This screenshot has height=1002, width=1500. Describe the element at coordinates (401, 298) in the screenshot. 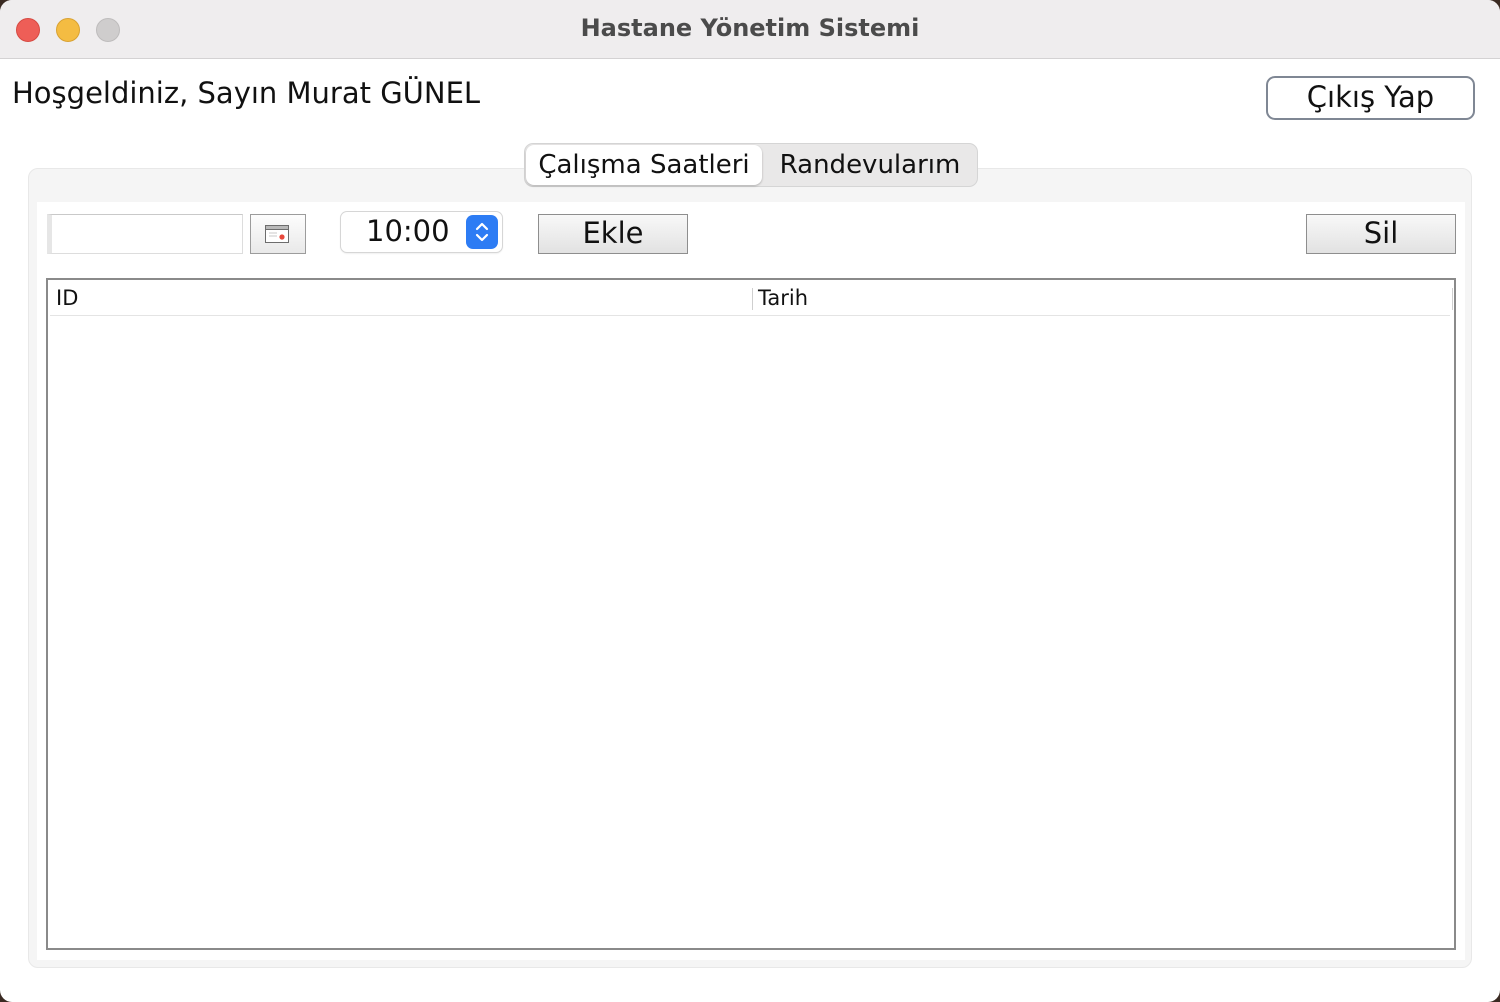

I see `column-header-id: ID` at that location.